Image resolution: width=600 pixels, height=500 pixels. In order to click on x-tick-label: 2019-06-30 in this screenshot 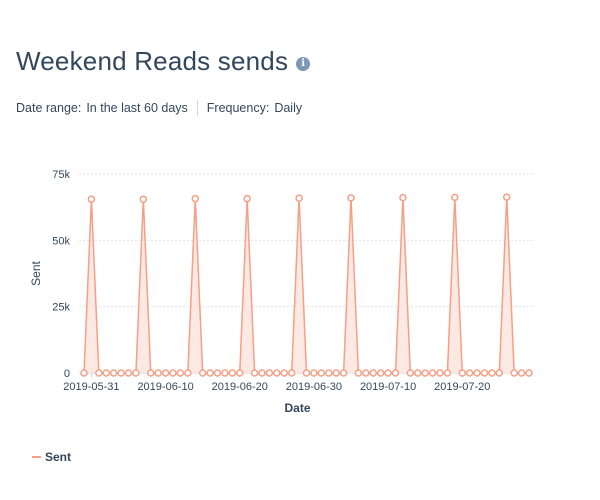, I will do `click(314, 387)`.